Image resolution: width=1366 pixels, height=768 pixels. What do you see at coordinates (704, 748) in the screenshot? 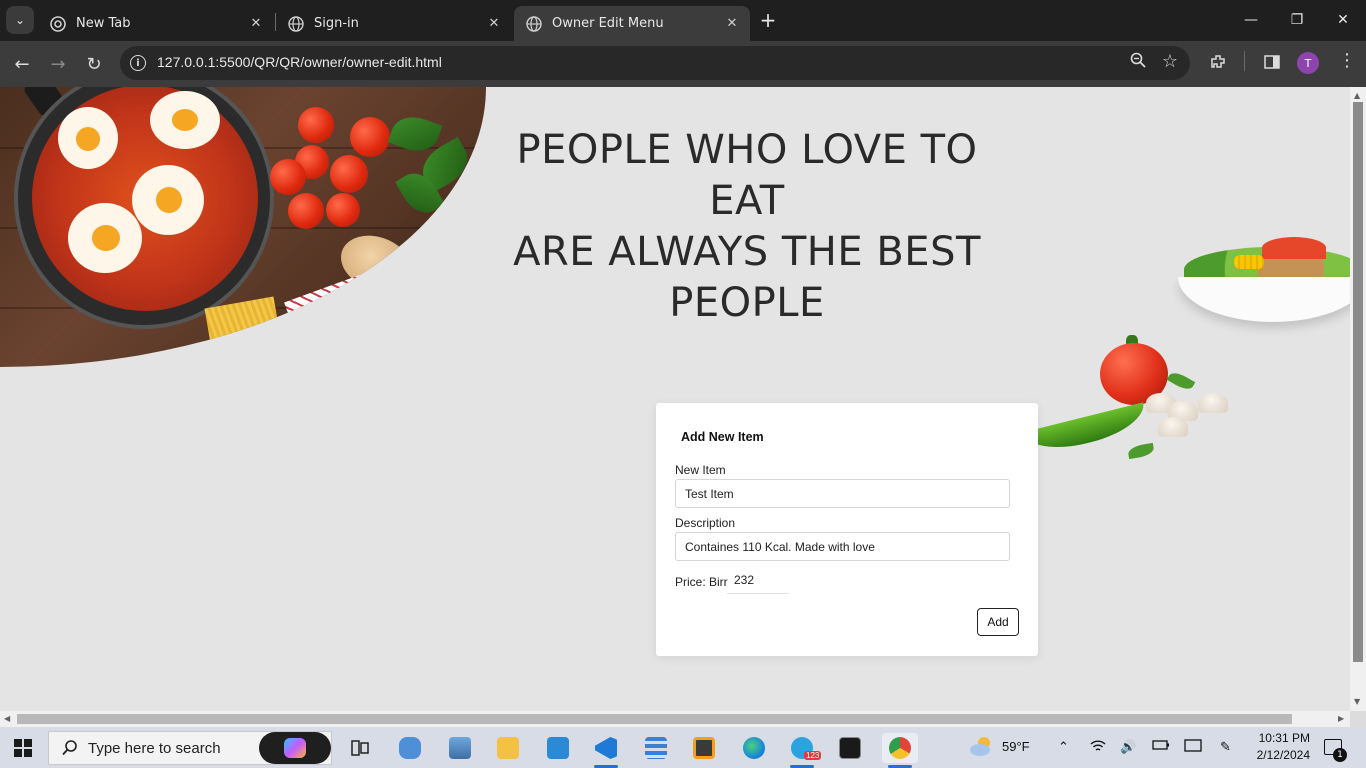
I see `sublime-text-icon` at bounding box center [704, 748].